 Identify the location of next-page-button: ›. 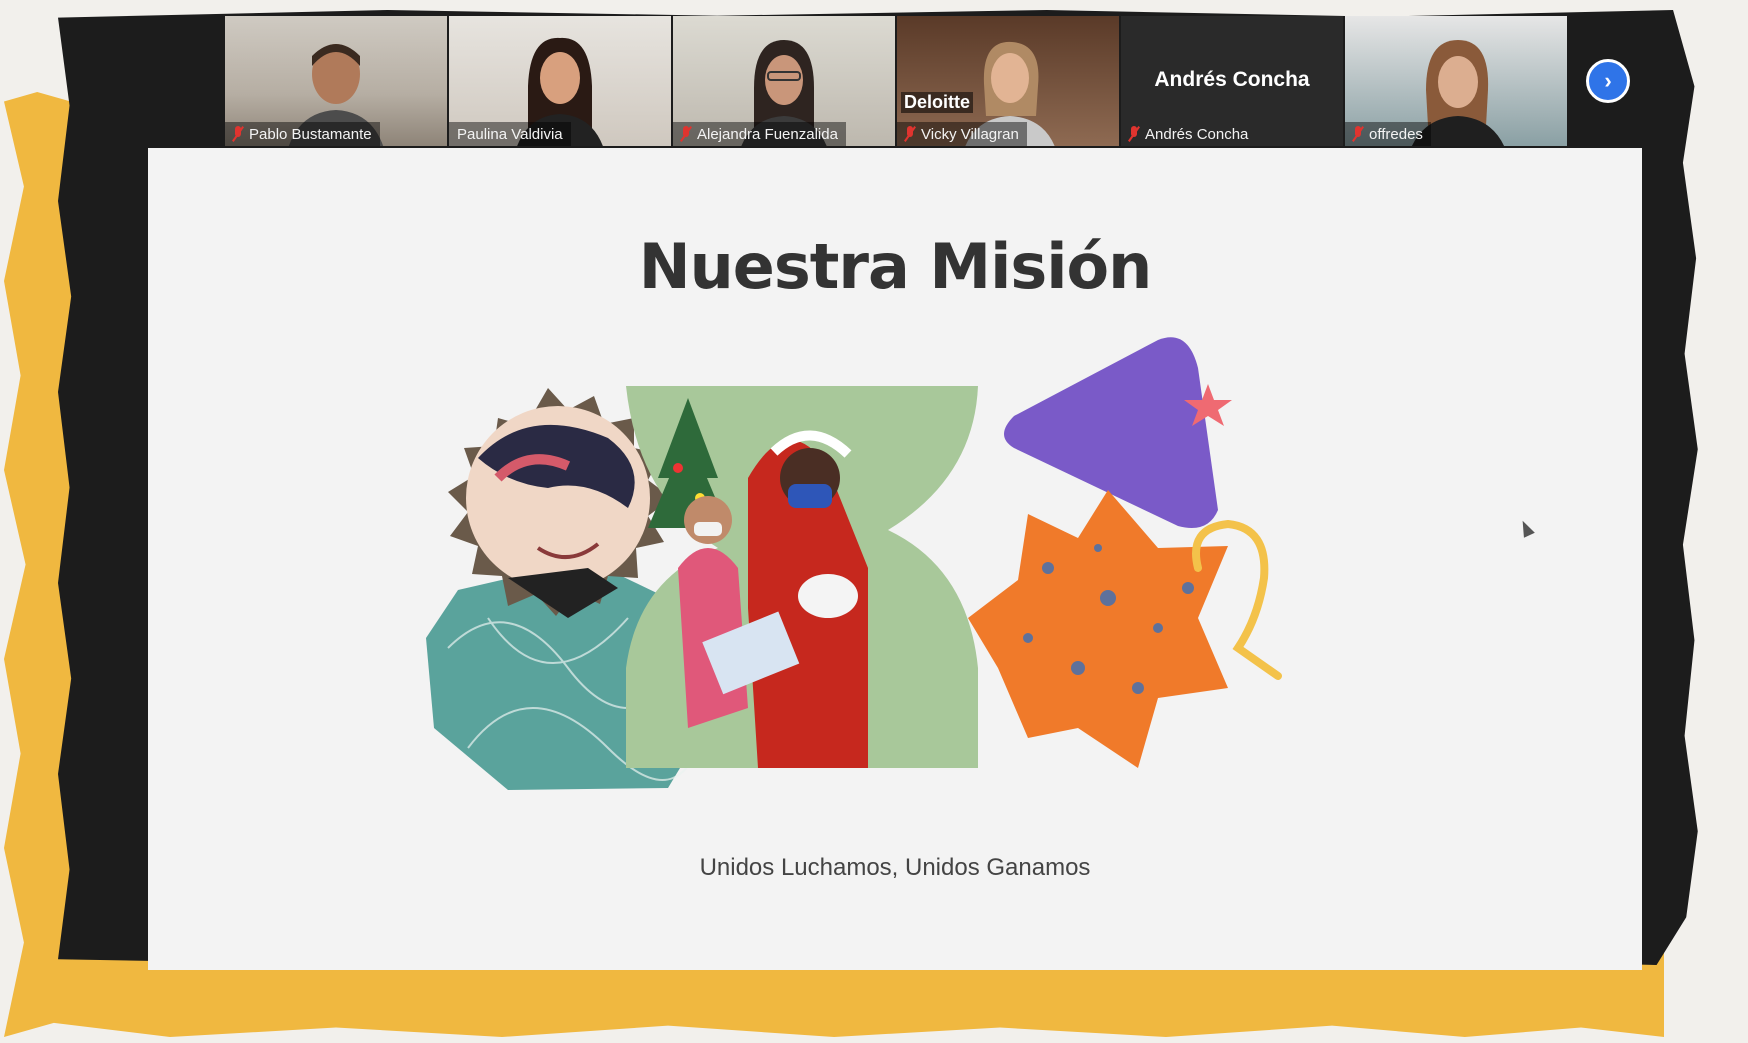
(1608, 81).